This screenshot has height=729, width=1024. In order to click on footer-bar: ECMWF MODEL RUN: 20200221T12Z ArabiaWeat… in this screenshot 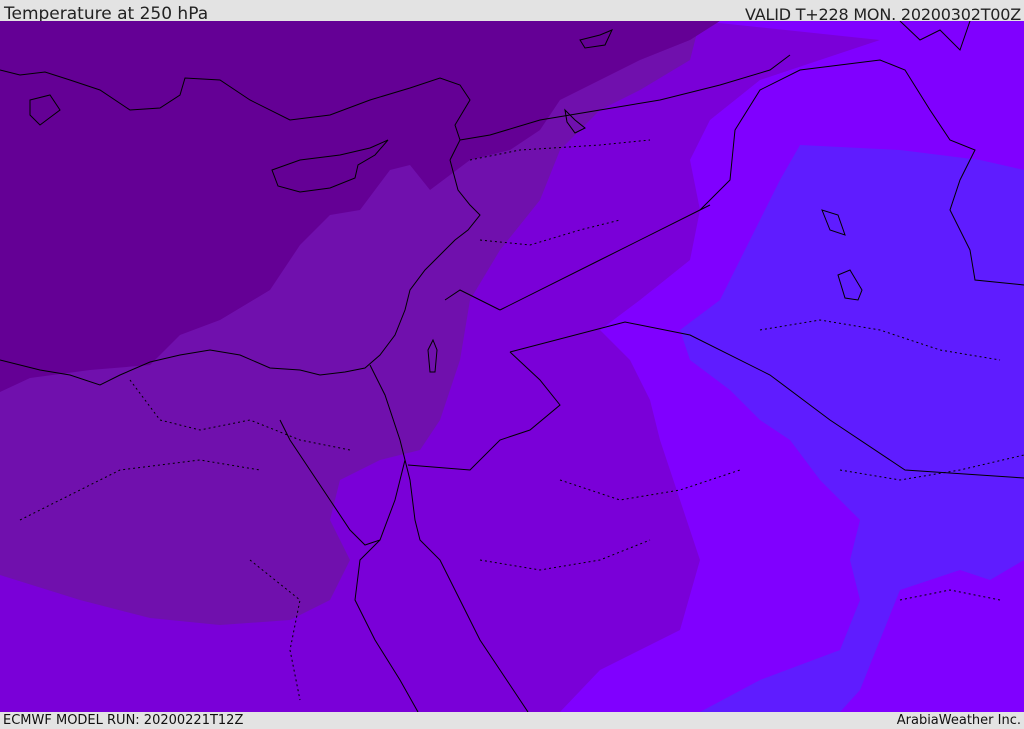, I will do `click(512, 720)`.